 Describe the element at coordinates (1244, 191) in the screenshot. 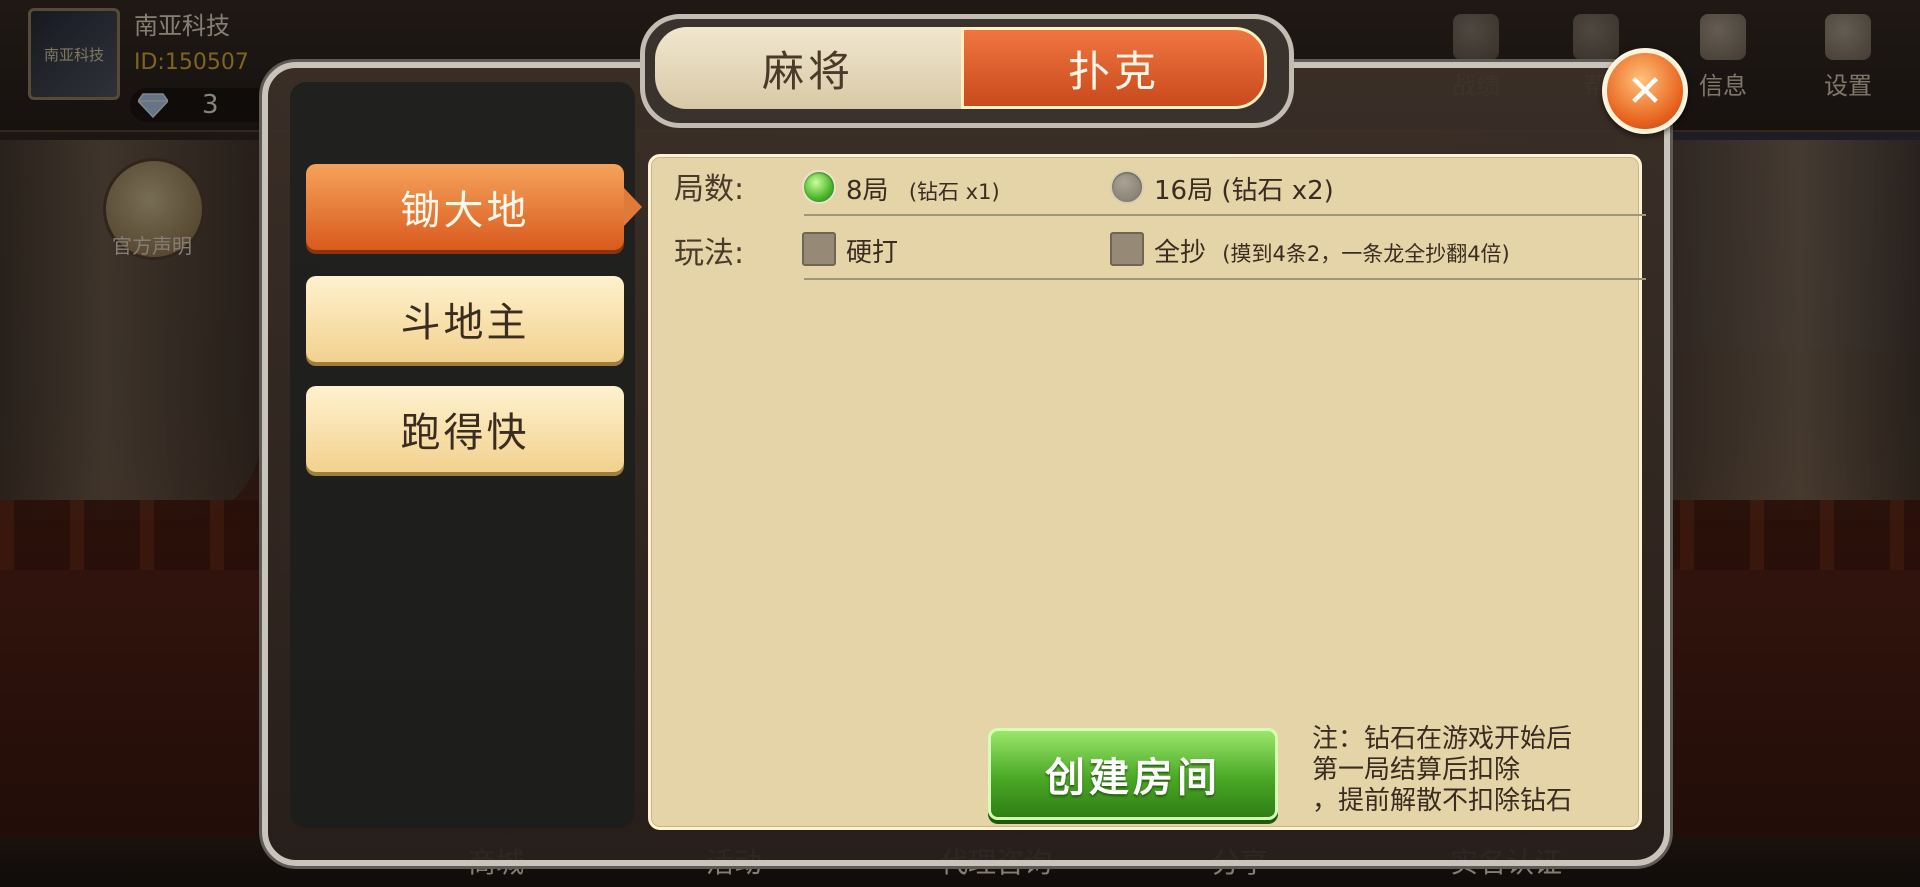

I see `round-16-label: 16局 (钻石 x2)` at that location.